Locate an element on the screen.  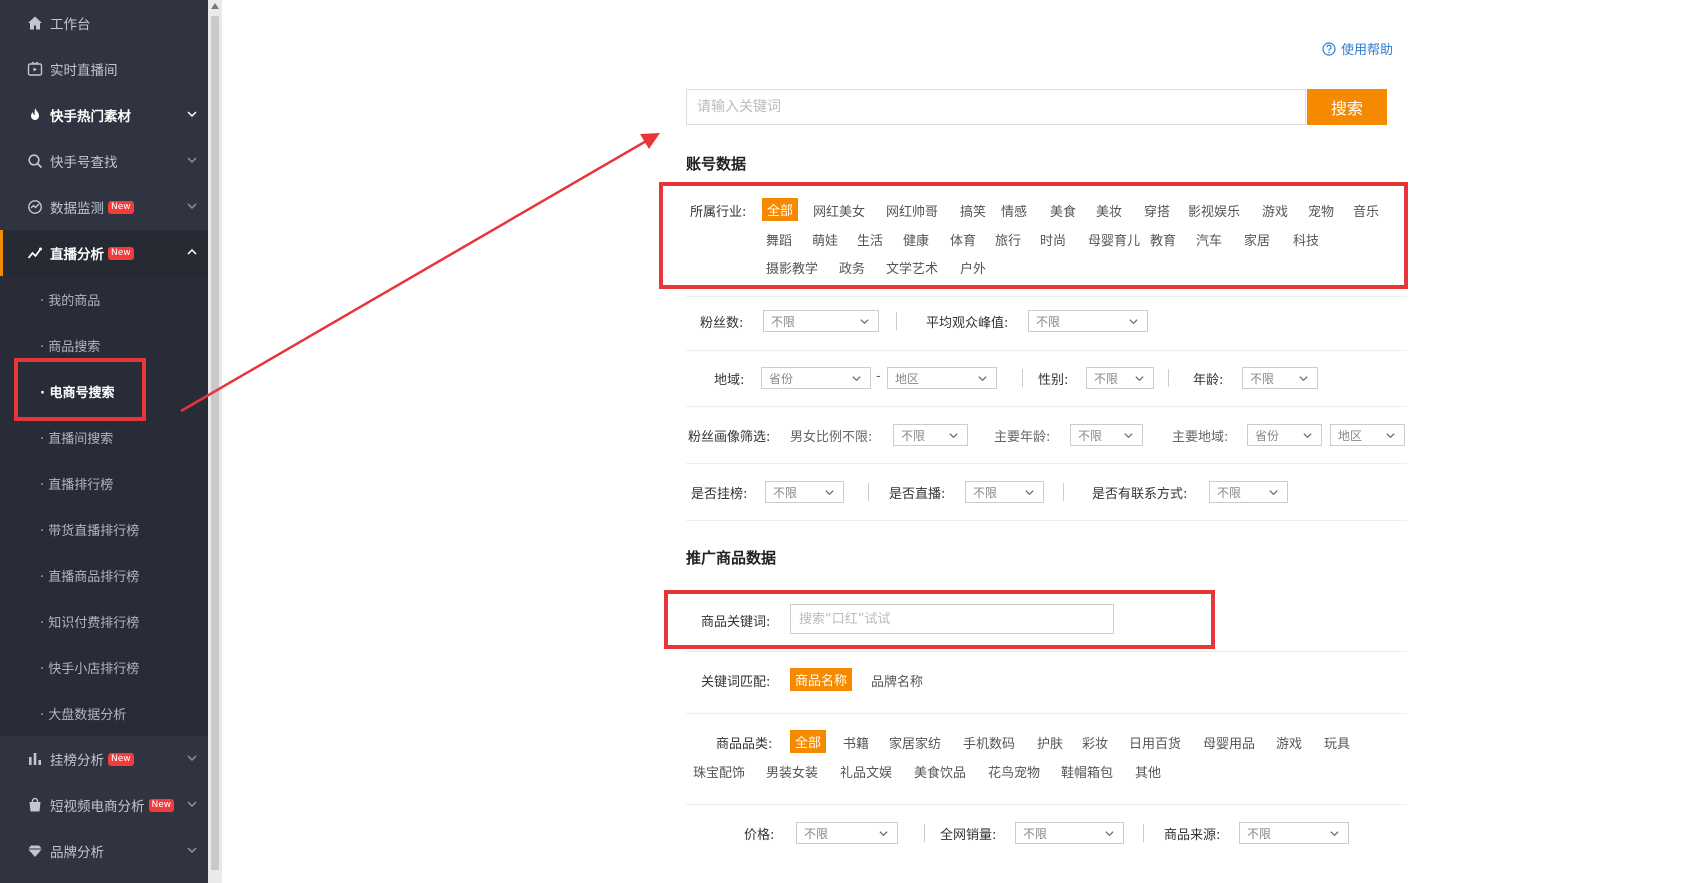
fans-dropdown: 不限 is located at coordinates (821, 321).